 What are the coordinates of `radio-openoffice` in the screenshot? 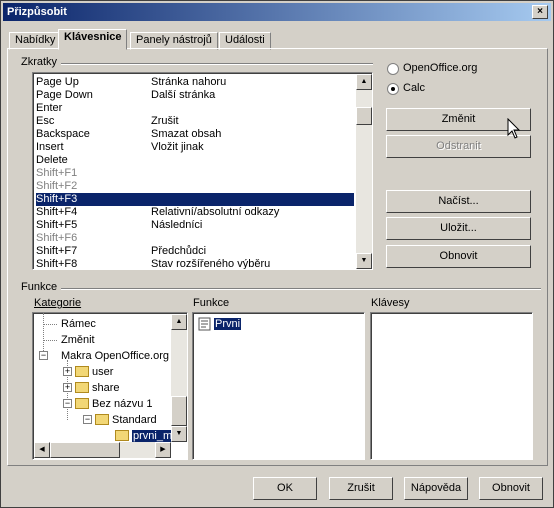 It's located at (393, 69).